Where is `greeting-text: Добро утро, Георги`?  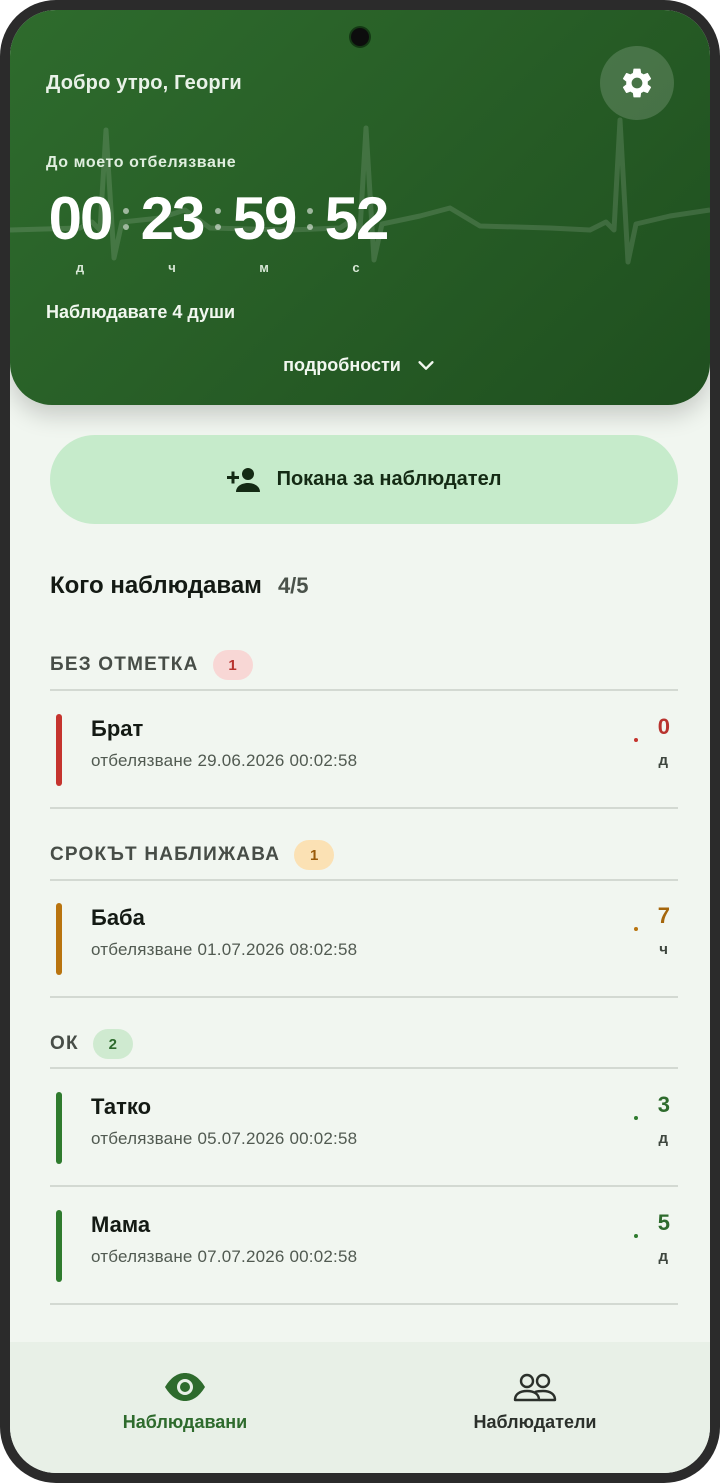 greeting-text: Добро утро, Георги is located at coordinates (144, 83).